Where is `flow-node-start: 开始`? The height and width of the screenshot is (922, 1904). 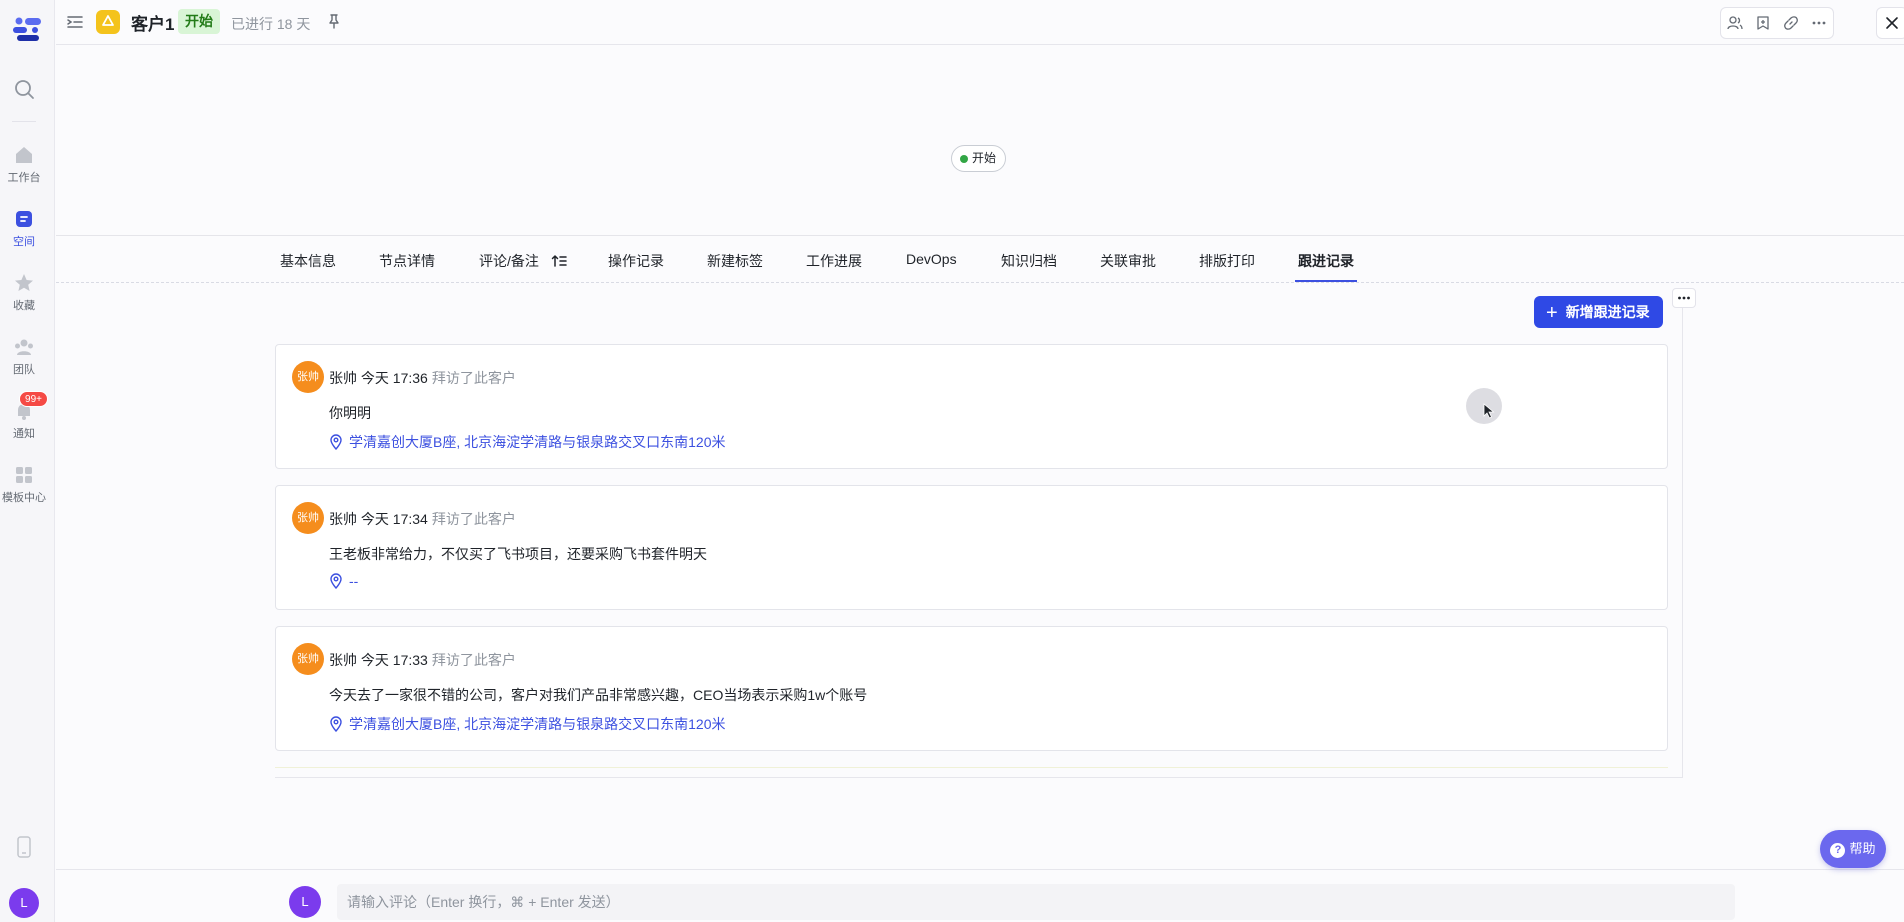 flow-node-start: 开始 is located at coordinates (979, 158).